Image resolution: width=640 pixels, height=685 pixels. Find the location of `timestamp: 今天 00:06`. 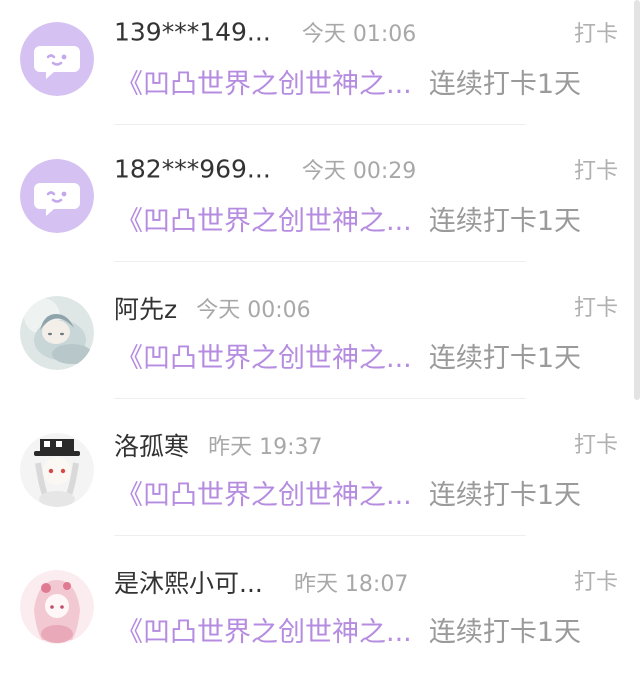

timestamp: 今天 00:06 is located at coordinates (253, 310).